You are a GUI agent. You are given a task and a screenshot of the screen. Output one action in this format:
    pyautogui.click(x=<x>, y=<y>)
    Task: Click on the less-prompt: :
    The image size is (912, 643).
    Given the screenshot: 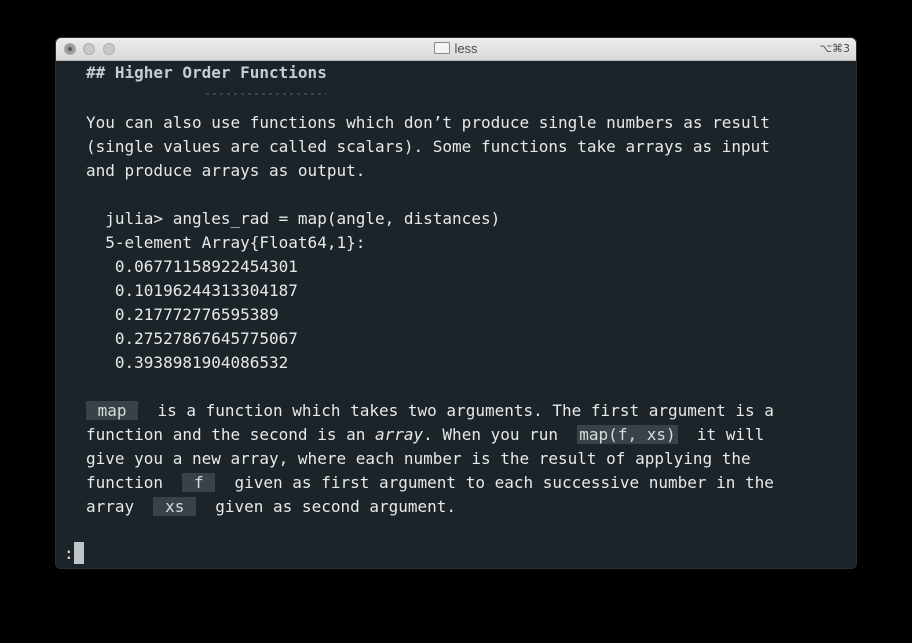 What is the action you would take?
    pyautogui.click(x=74, y=554)
    